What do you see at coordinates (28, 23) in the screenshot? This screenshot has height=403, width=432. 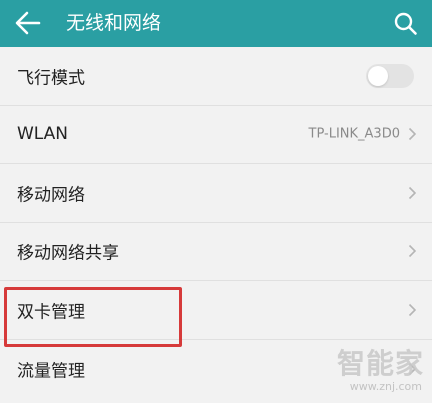 I see `back-arrow-icon` at bounding box center [28, 23].